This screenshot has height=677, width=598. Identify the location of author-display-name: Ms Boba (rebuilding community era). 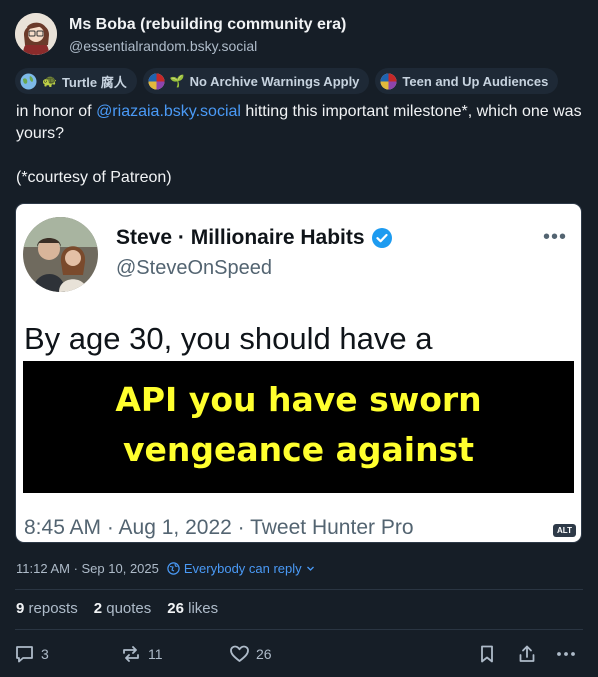
(207, 25).